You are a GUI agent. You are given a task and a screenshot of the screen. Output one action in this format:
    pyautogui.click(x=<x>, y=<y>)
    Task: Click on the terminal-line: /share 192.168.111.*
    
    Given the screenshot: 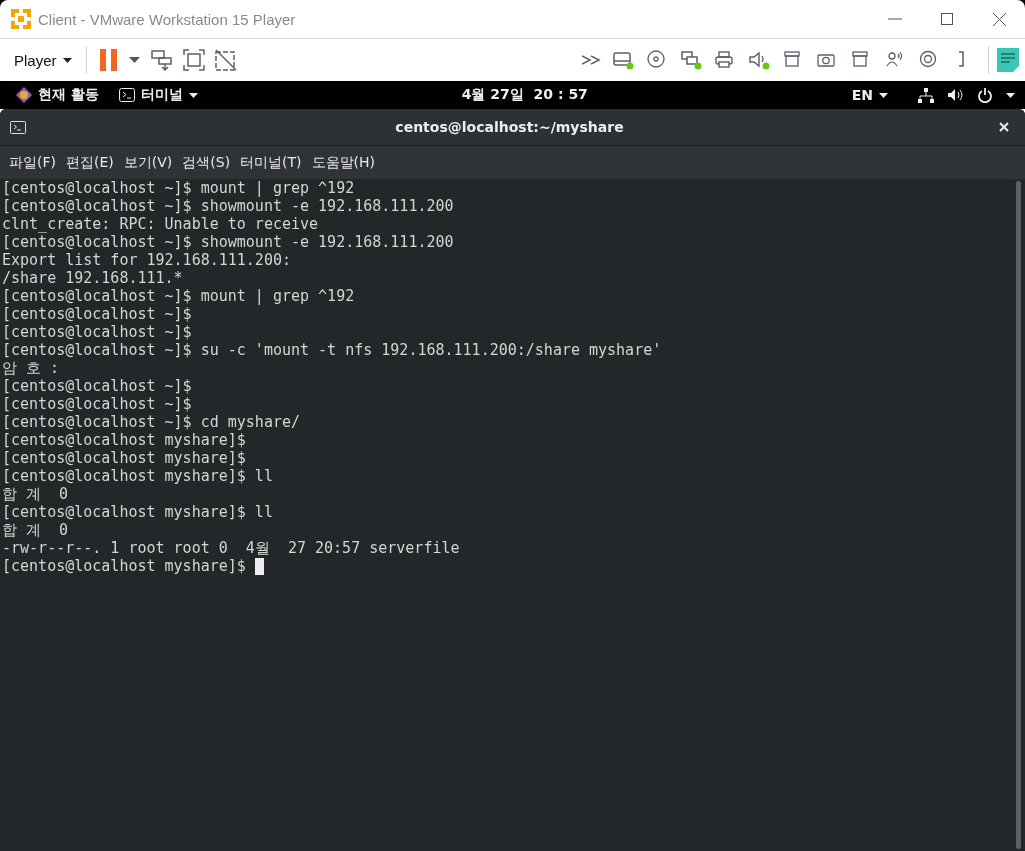 What is the action you would take?
    pyautogui.click(x=92, y=278)
    